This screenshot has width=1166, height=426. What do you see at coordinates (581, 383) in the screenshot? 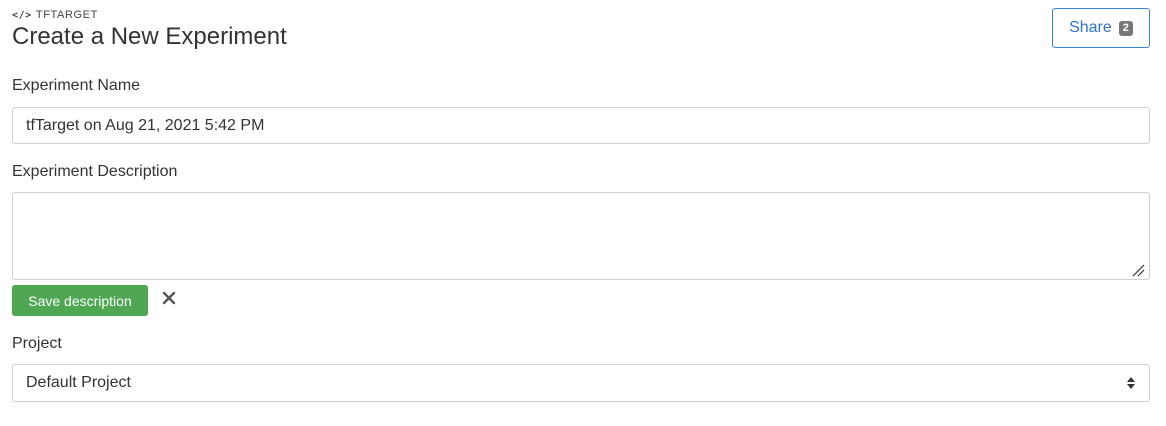
I see `project-select: Default Project` at bounding box center [581, 383].